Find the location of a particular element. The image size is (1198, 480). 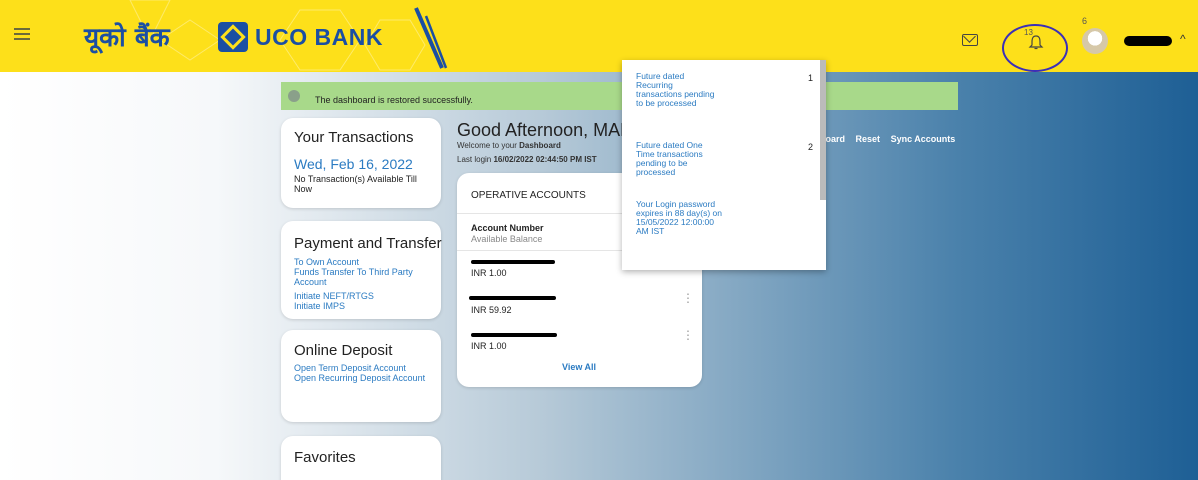

link-own-account: To Own Account is located at coordinates (326, 262).